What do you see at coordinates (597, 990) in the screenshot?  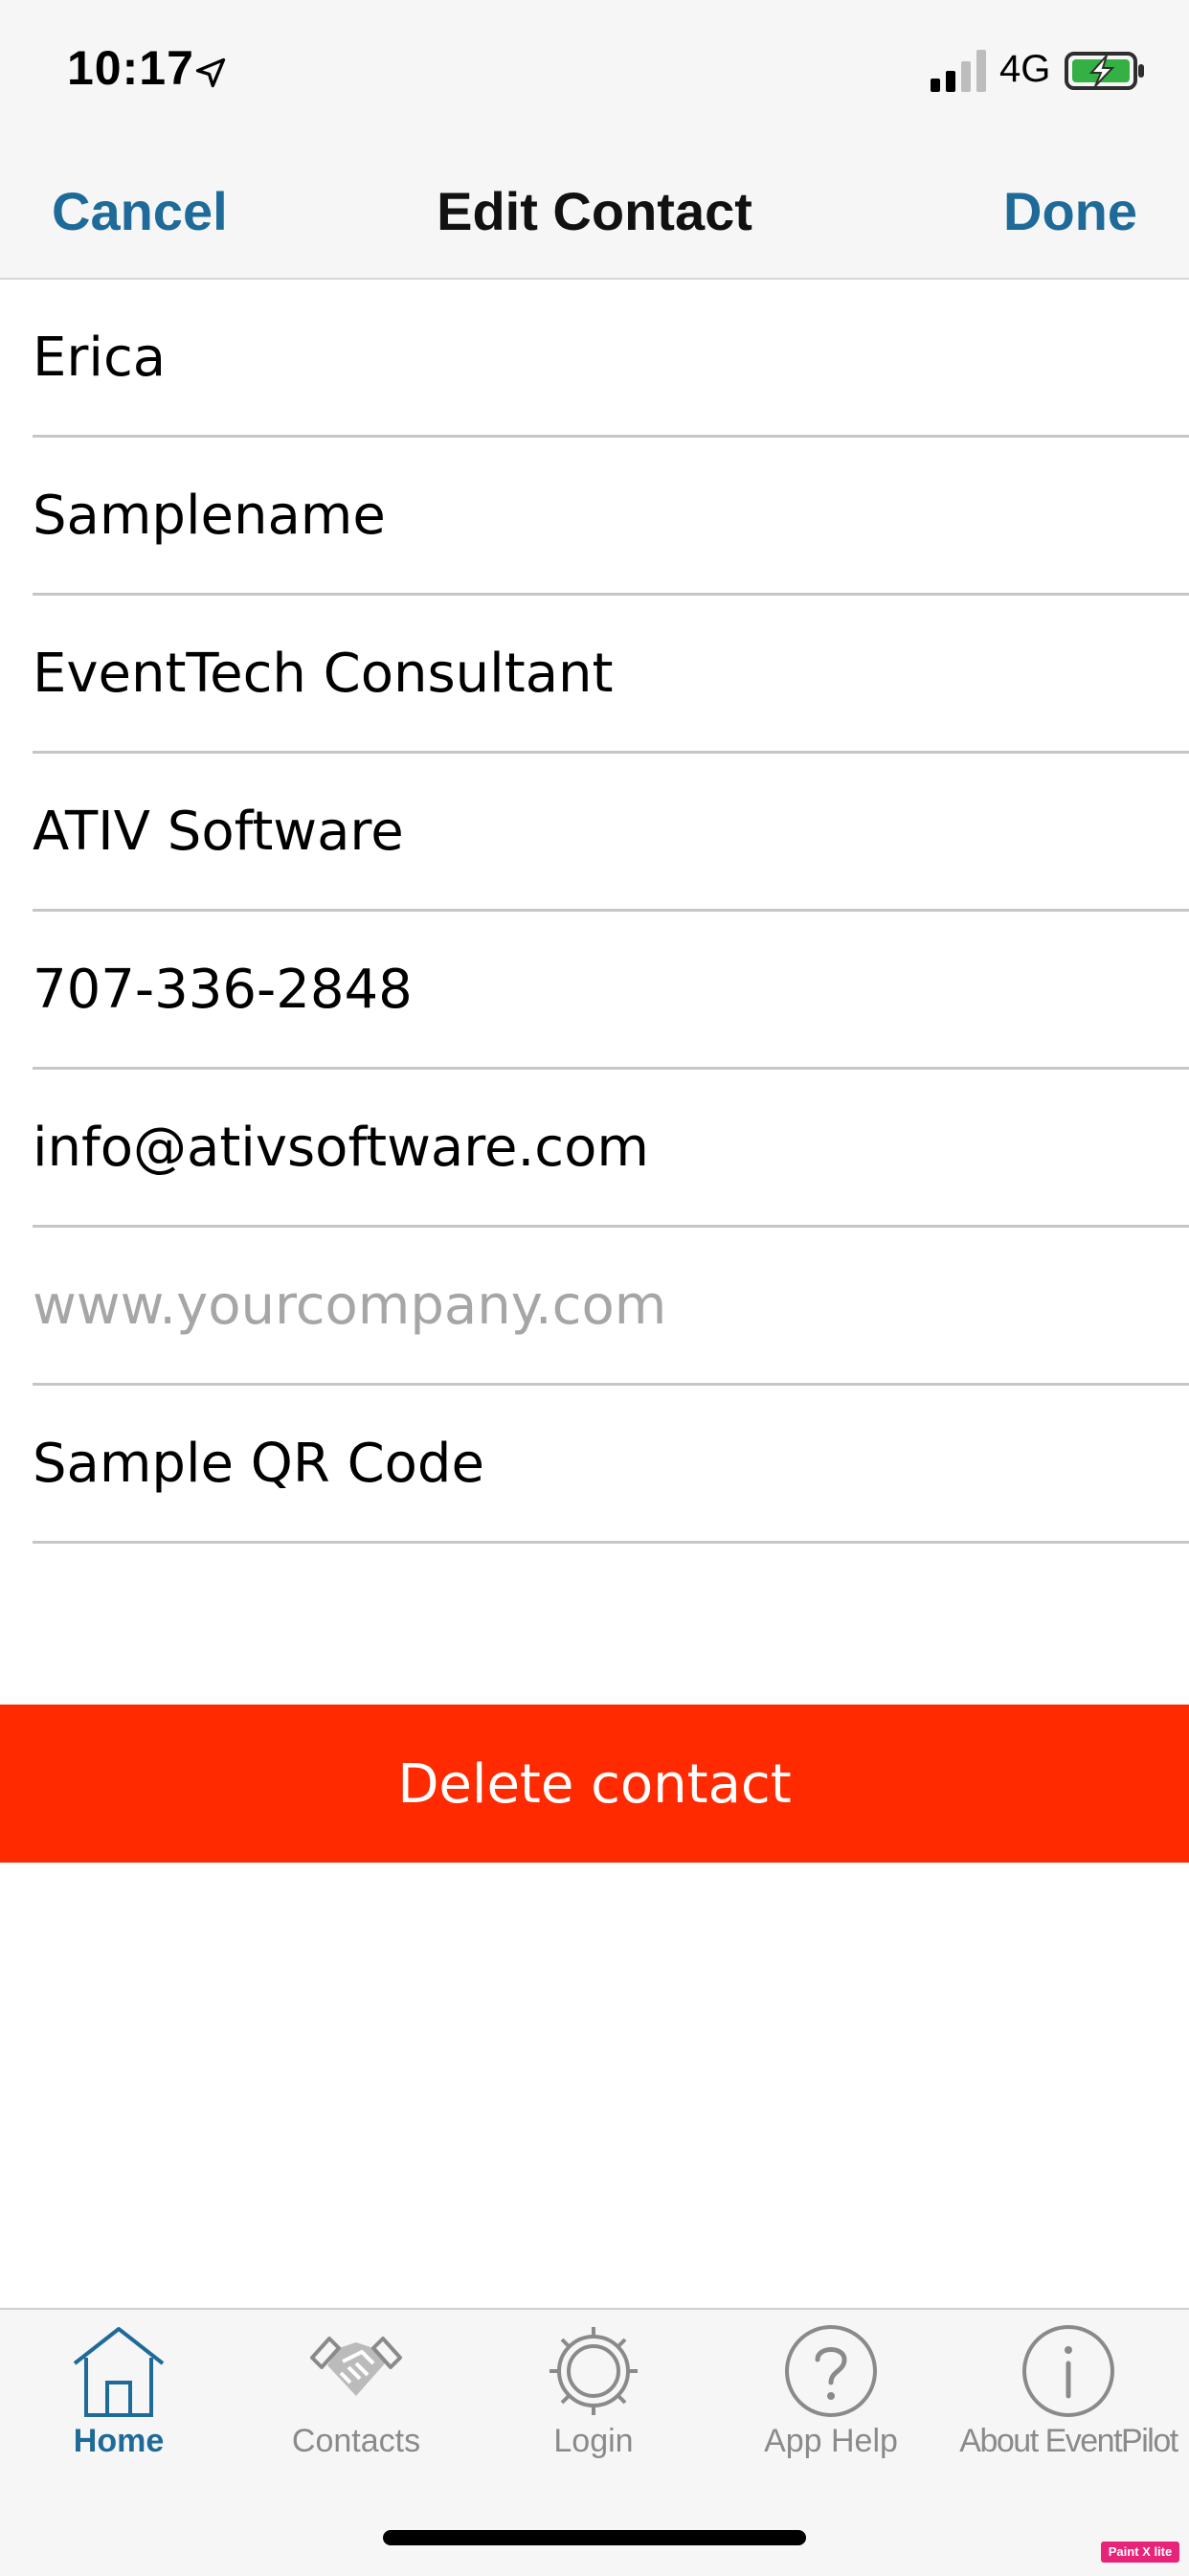 I see `phone-input` at bounding box center [597, 990].